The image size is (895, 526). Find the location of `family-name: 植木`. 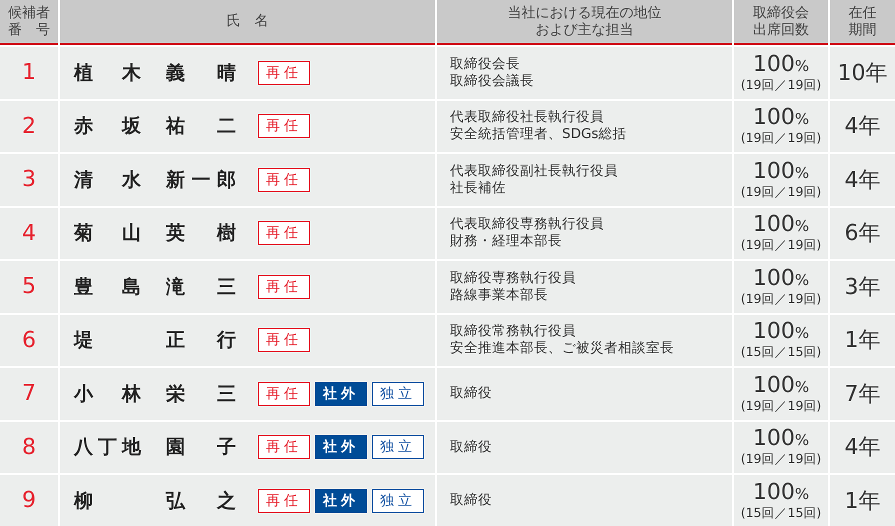

family-name: 植木 is located at coordinates (107, 73).